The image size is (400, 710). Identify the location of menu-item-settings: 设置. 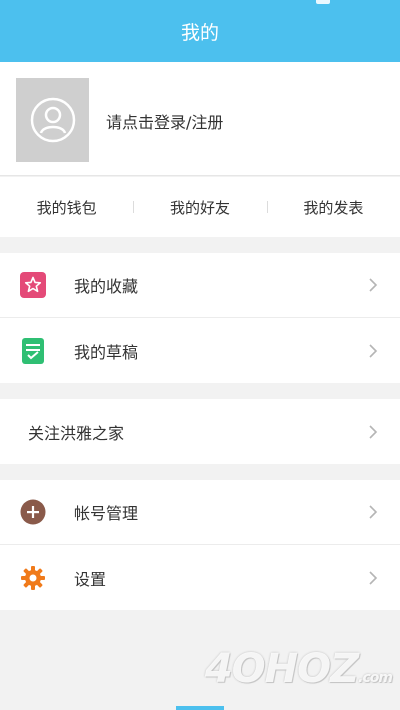
(200, 577).